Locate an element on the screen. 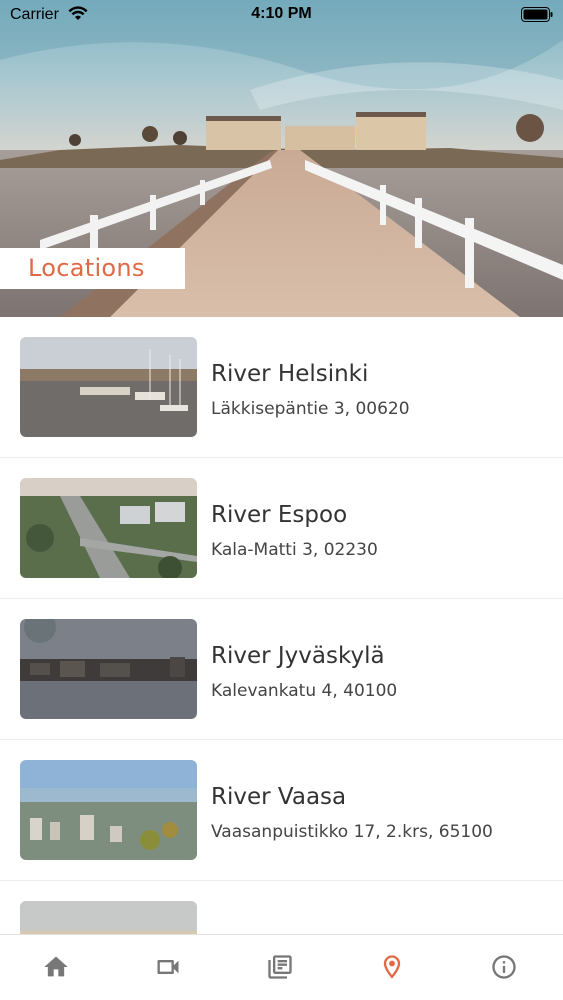  tab-locations is located at coordinates (392, 967).